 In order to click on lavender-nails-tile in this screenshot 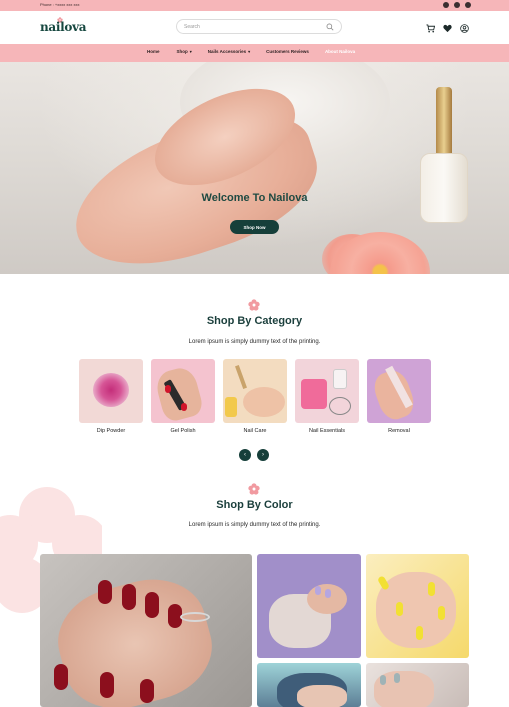, I will do `click(309, 606)`.